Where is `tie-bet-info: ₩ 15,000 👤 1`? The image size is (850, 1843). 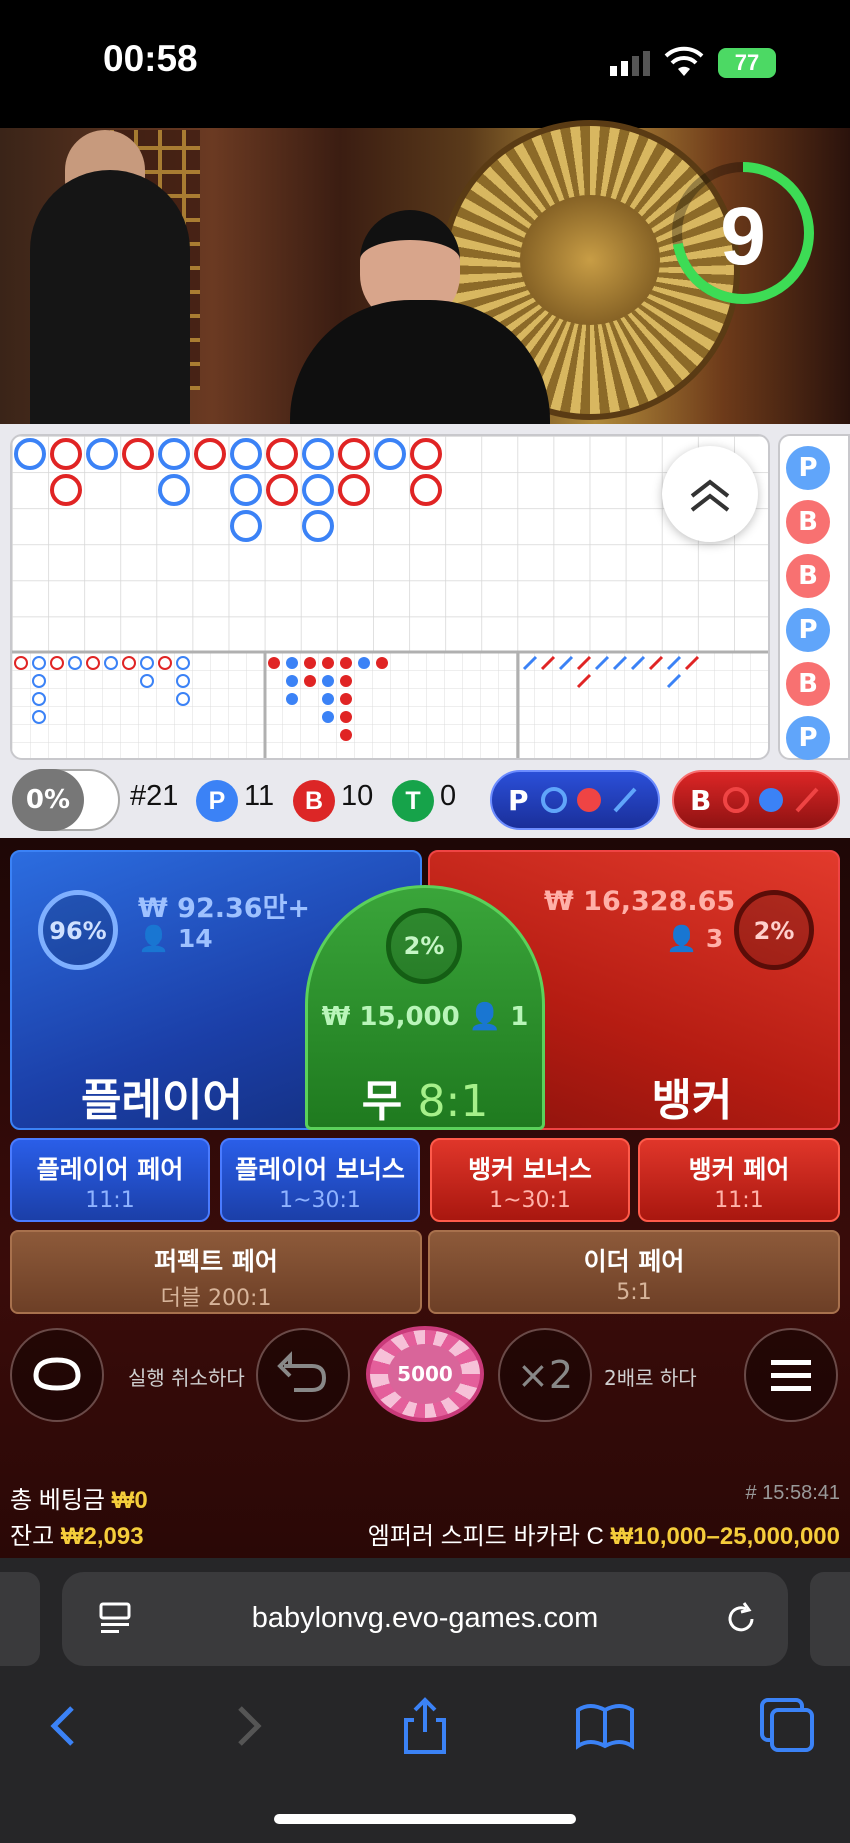
tie-bet-info: ₩ 15,000 👤 1 is located at coordinates (425, 1017).